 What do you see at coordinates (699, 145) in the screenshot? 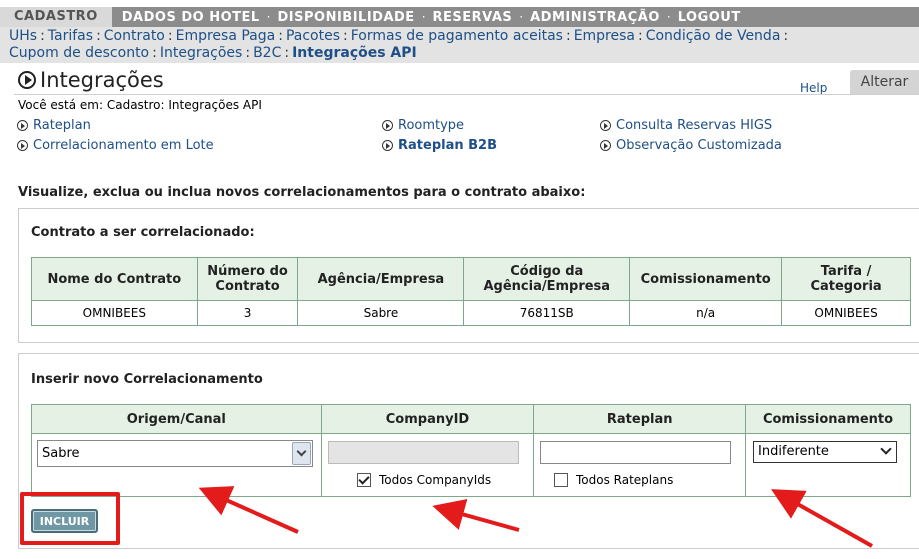
I see `link-label: Observação Customizada` at bounding box center [699, 145].